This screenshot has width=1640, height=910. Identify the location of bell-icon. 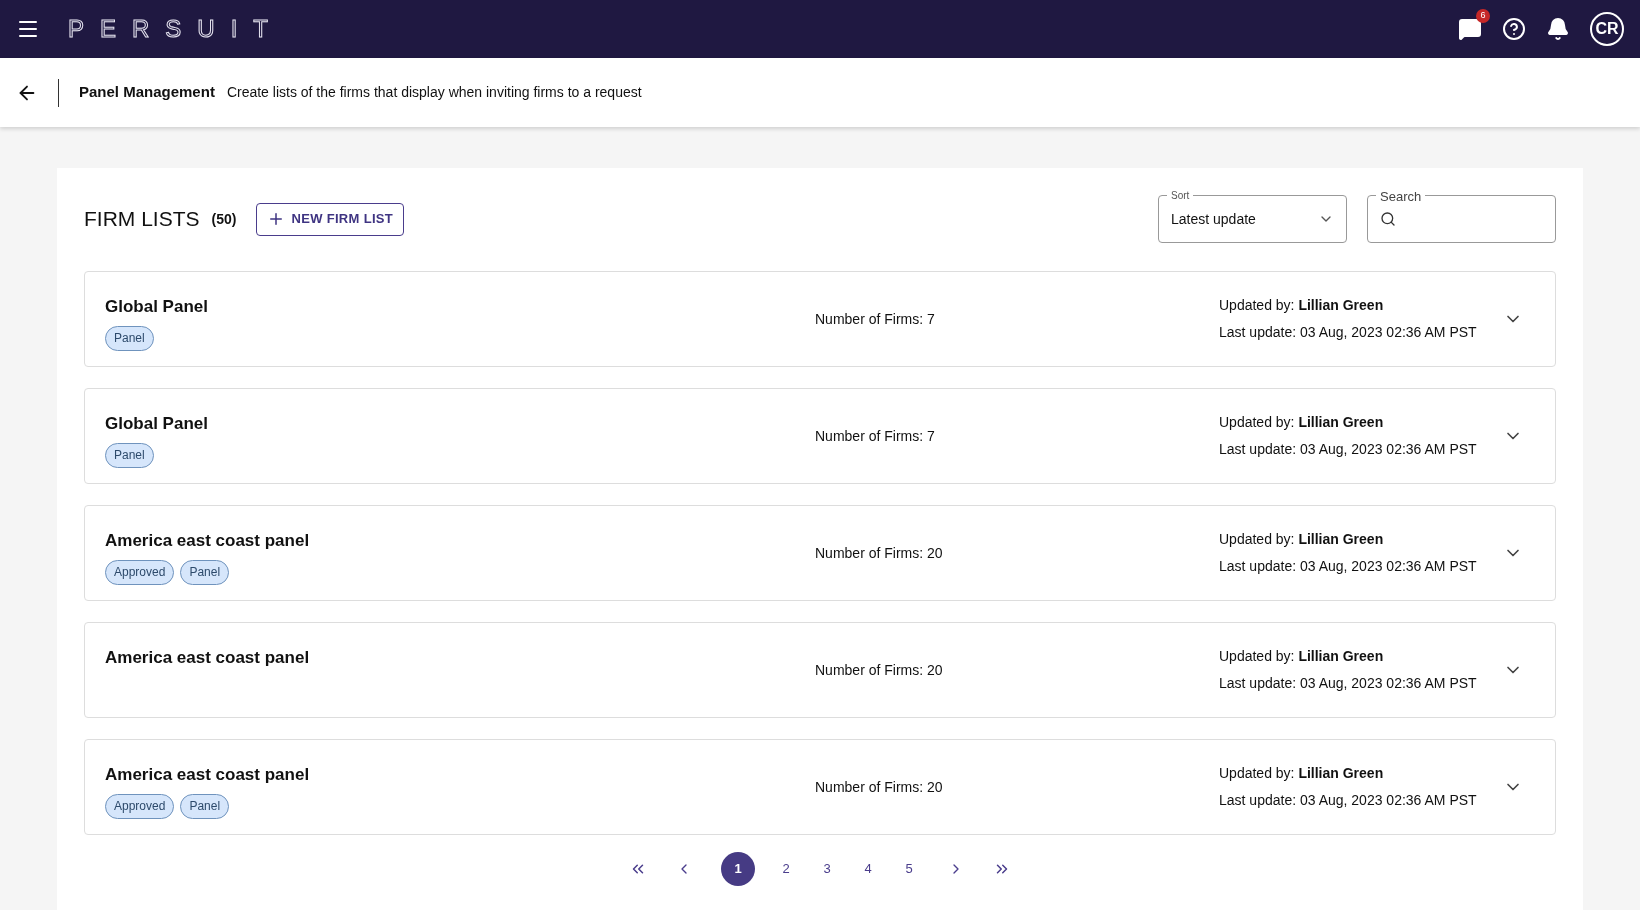
(1558, 29).